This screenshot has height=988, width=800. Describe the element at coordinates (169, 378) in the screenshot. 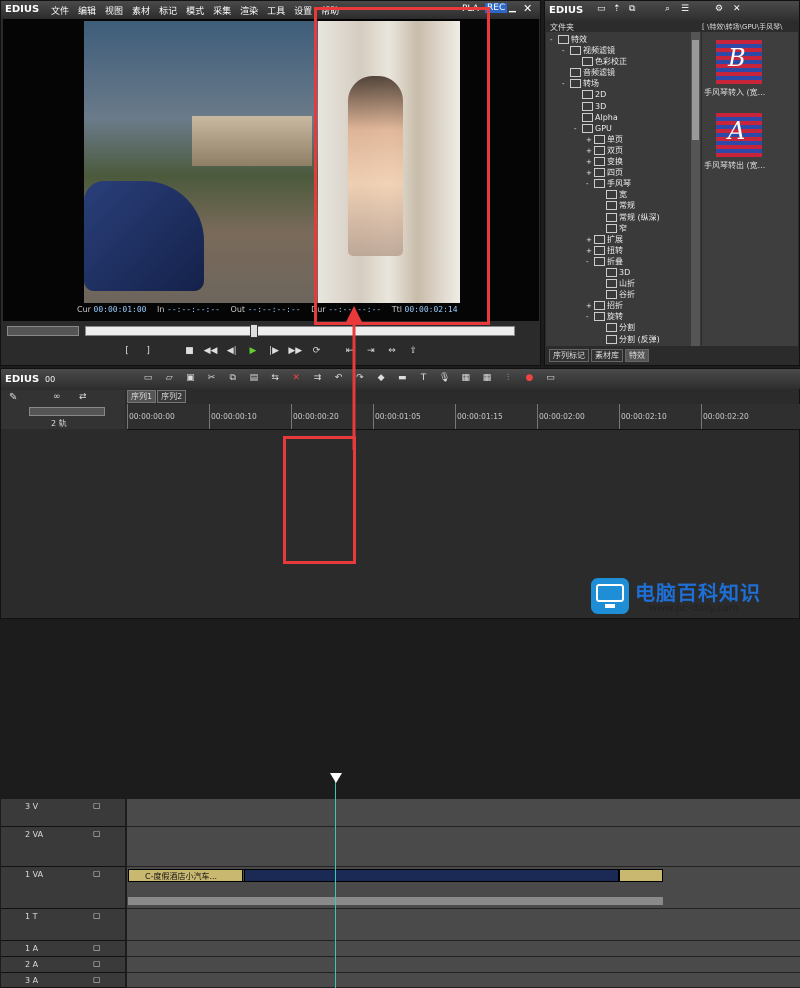

I see `open-icon: ▱` at that location.